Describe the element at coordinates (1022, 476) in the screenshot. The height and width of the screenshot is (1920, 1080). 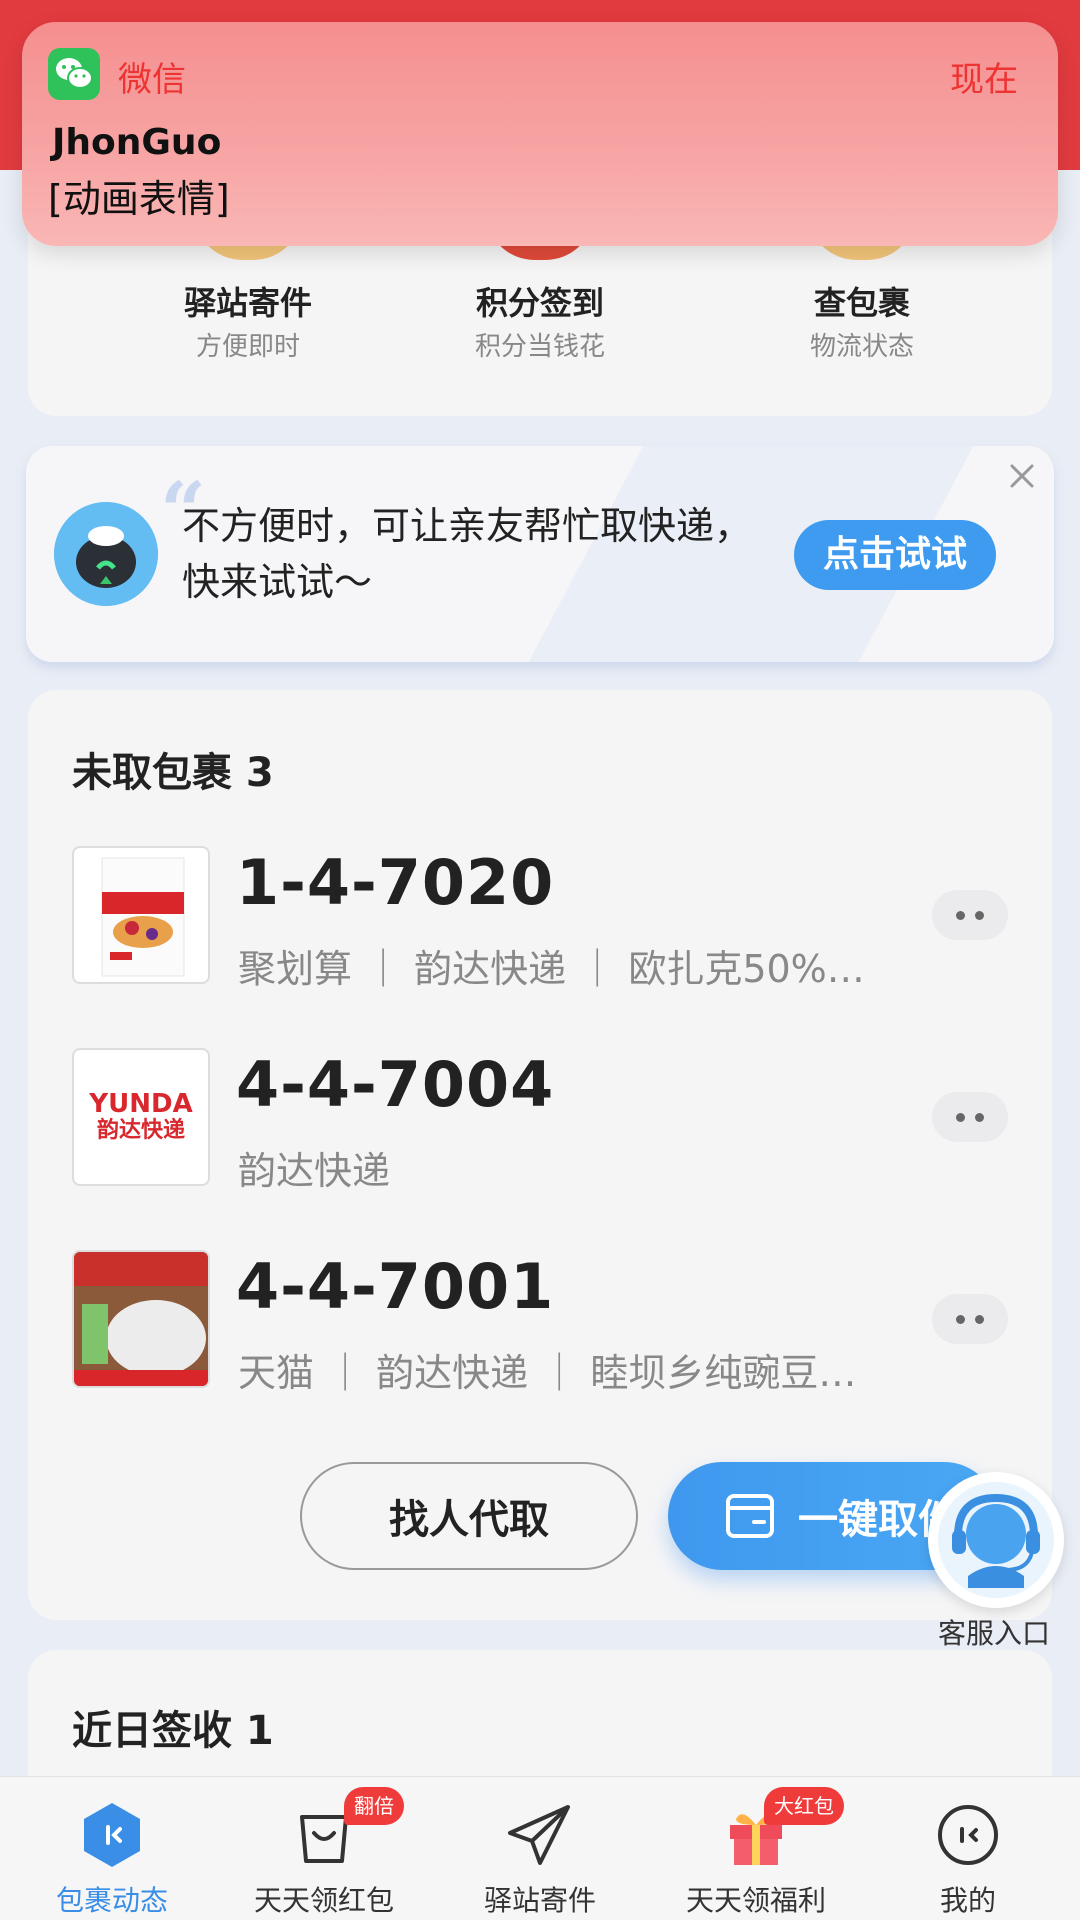
I see `close-icon` at that location.